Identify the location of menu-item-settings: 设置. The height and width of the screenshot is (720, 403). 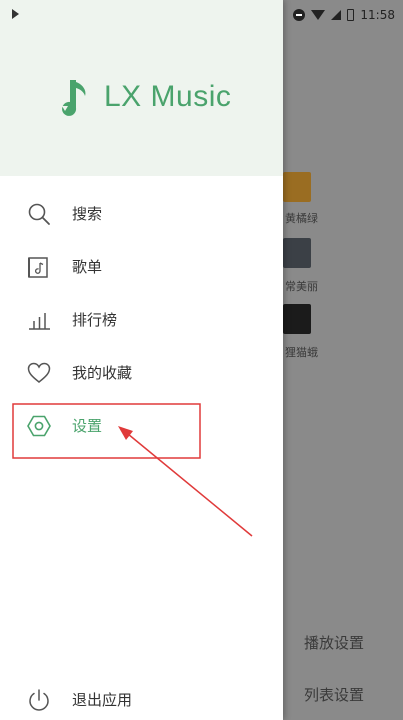
(141, 426).